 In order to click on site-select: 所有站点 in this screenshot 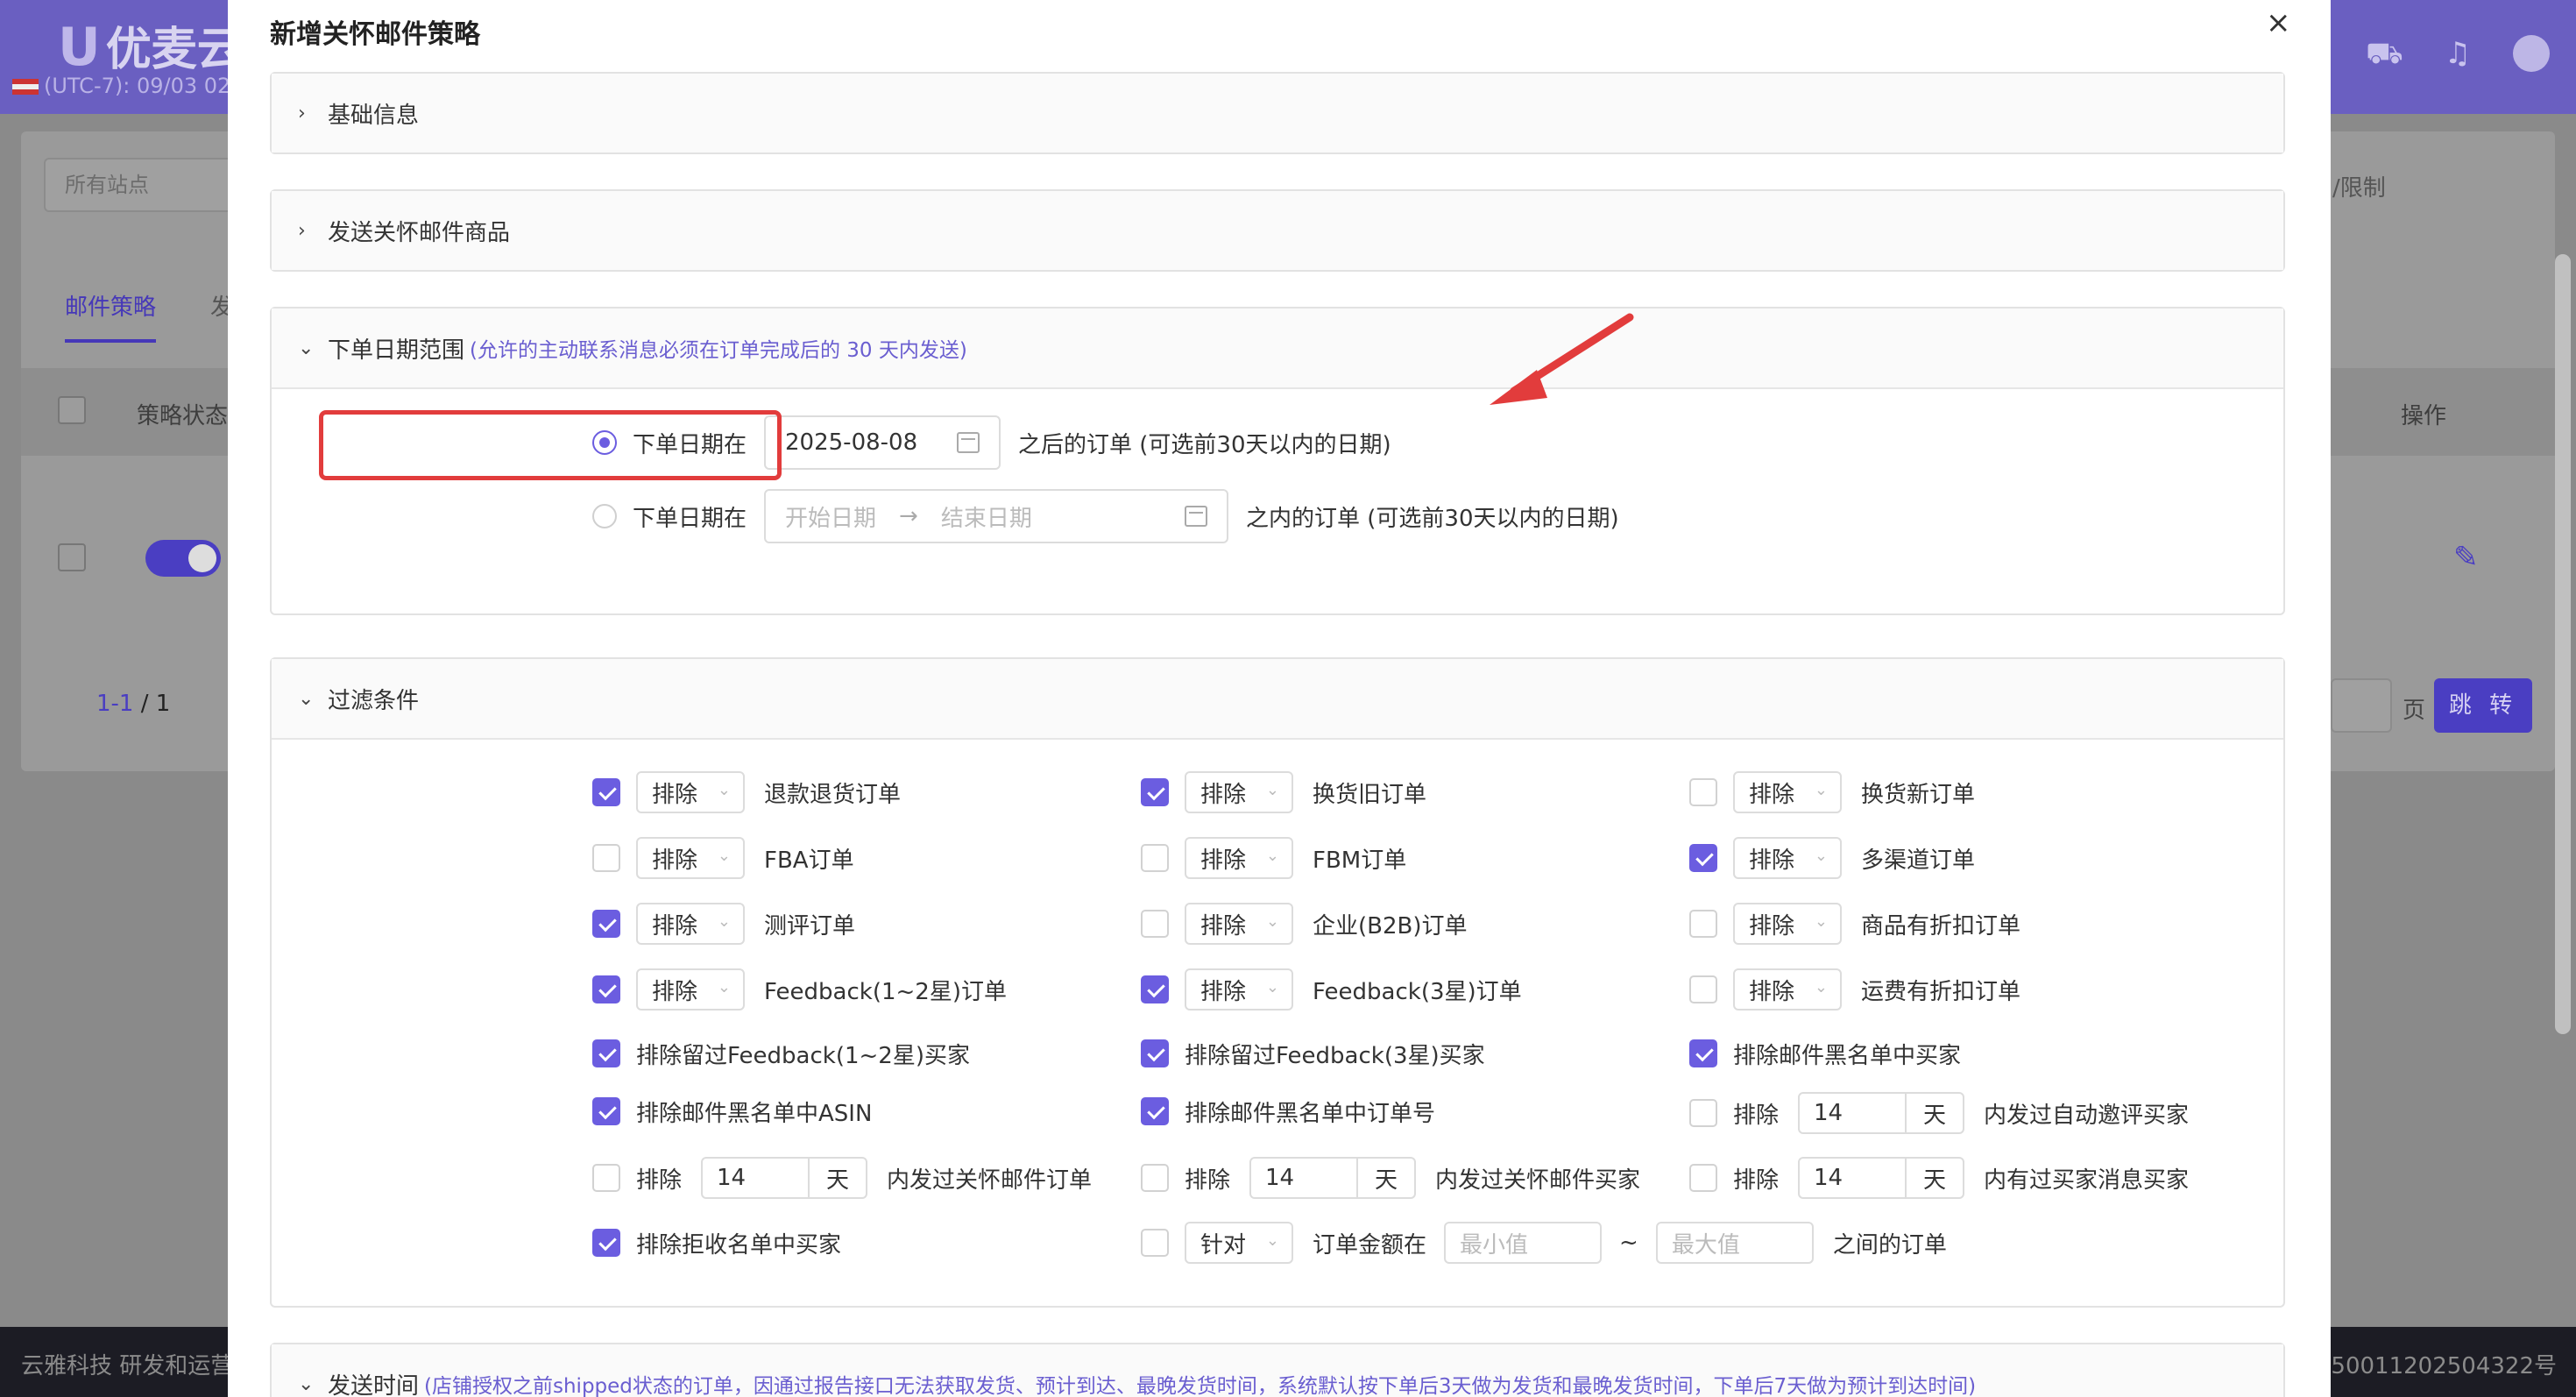, I will do `click(149, 185)`.